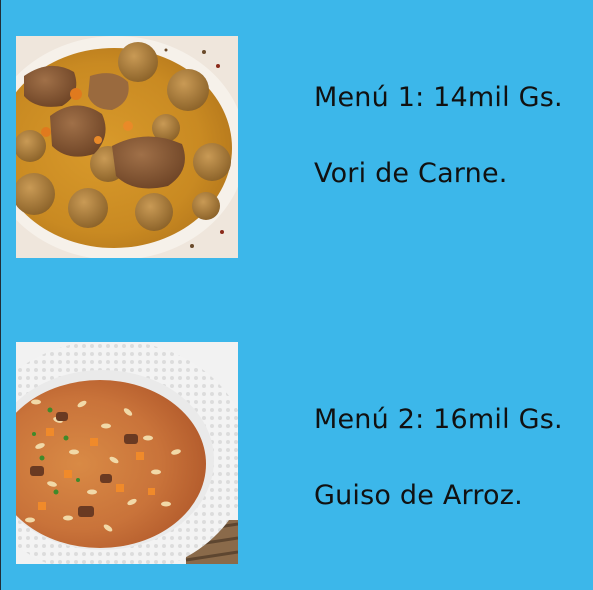 The height and width of the screenshot is (590, 593). What do you see at coordinates (418, 495) in the screenshot?
I see `menu-2-dish-name: Guiso de Arroz.` at bounding box center [418, 495].